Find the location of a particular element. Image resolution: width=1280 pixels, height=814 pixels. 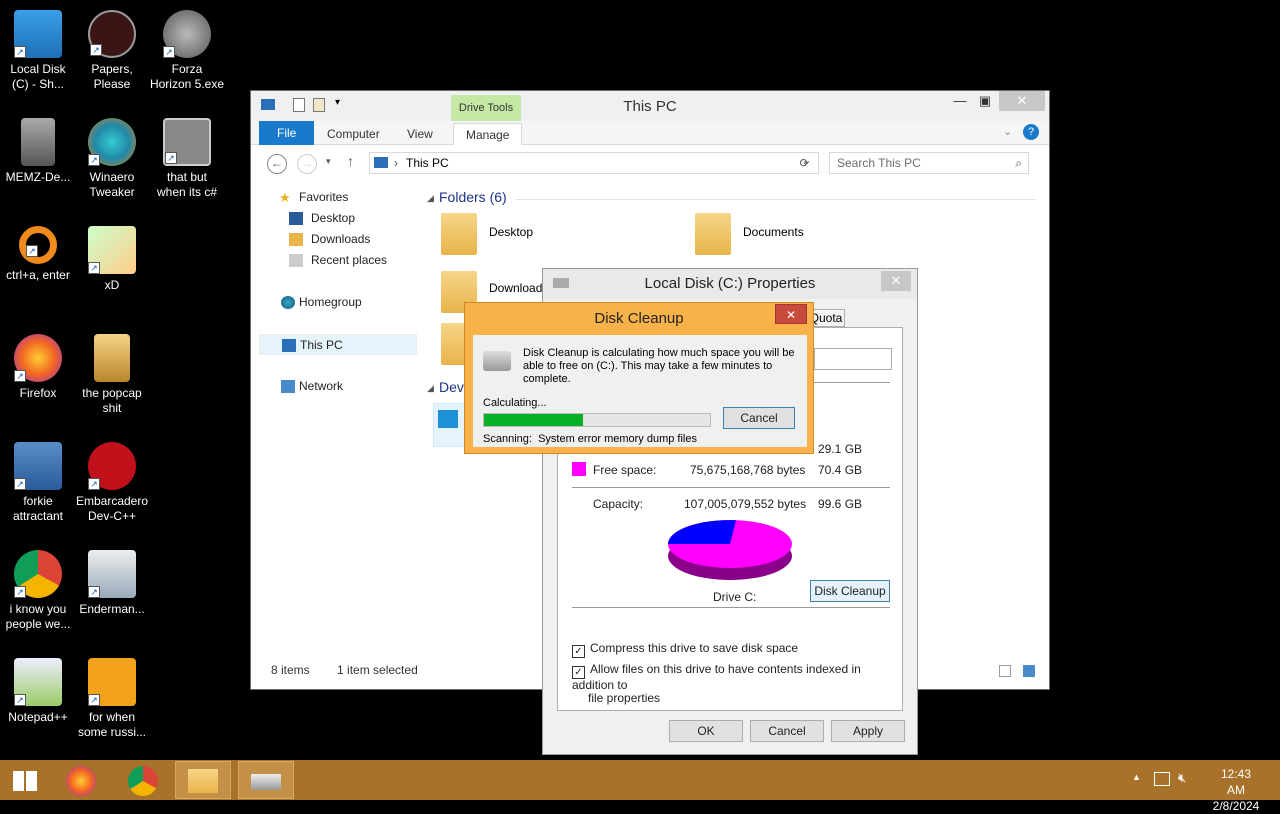

desktop-icon-papers-please: ↗ Papers, Please is located at coordinates (112, 51).